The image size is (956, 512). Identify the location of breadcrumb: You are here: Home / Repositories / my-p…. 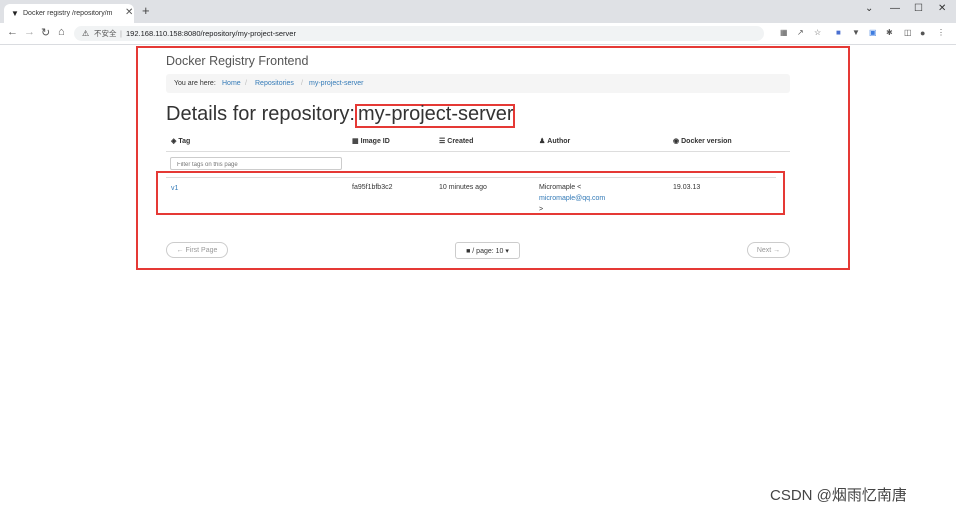
(478, 83).